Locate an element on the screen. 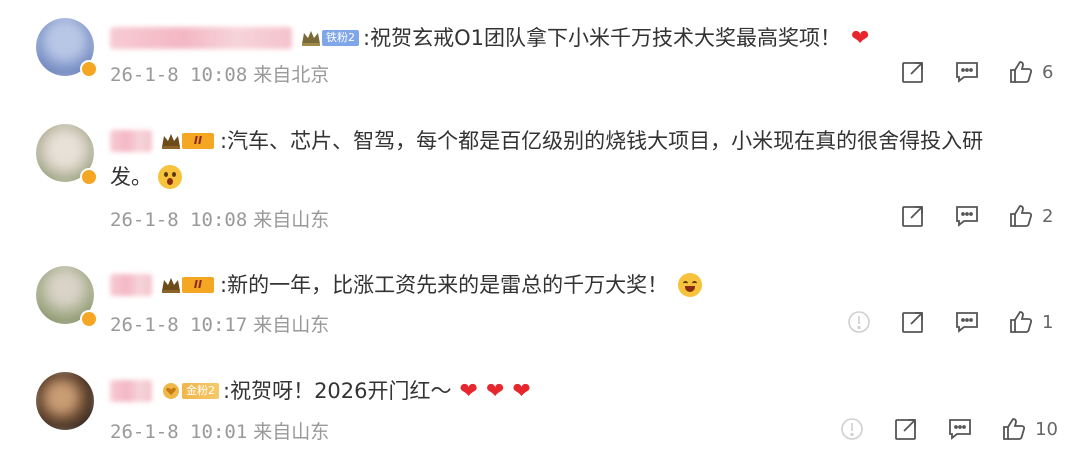  fan-badge-label: 金粉2 is located at coordinates (200, 391).